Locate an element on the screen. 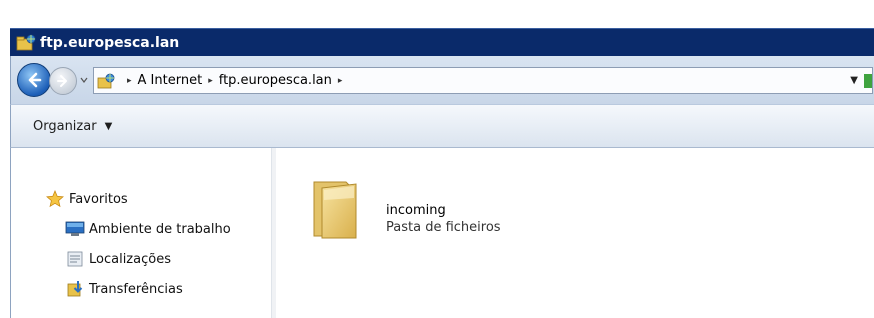 This screenshot has width=874, height=318. recent-places-icon is located at coordinates (75, 259).